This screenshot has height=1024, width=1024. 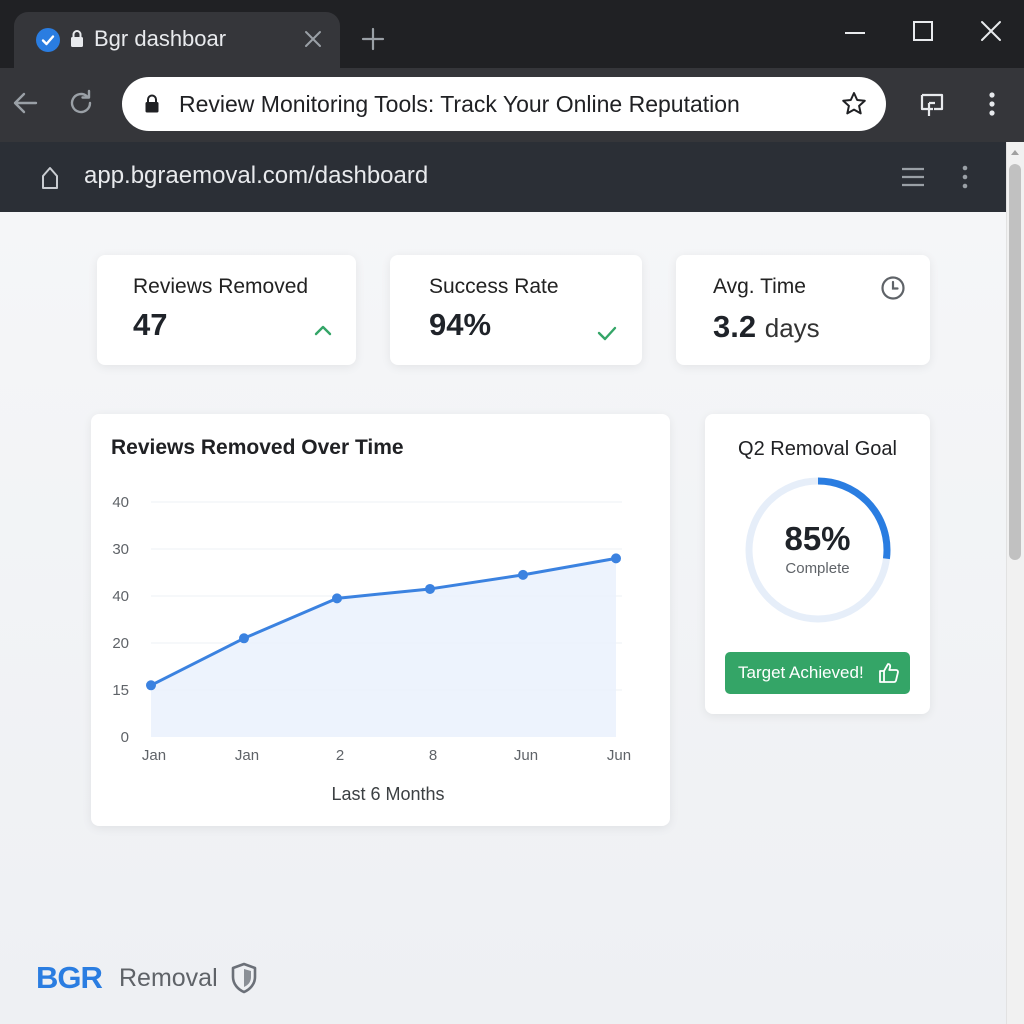 I want to click on app-url: app.bgraemoval.com/dashboard, so click(x=256, y=175).